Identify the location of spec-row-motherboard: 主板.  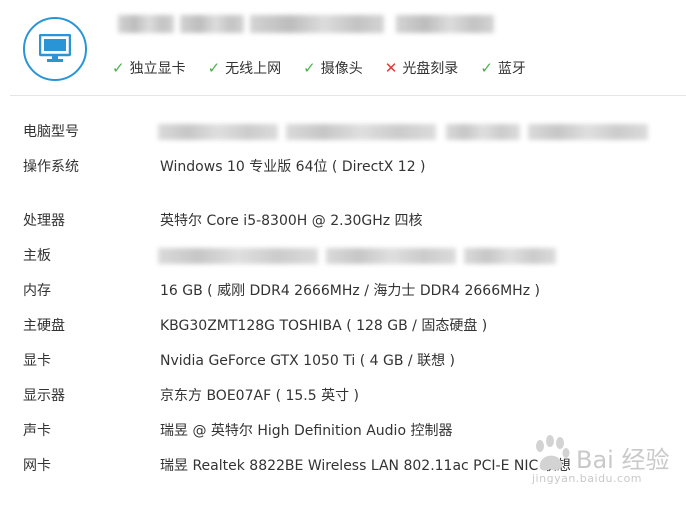
(343, 256).